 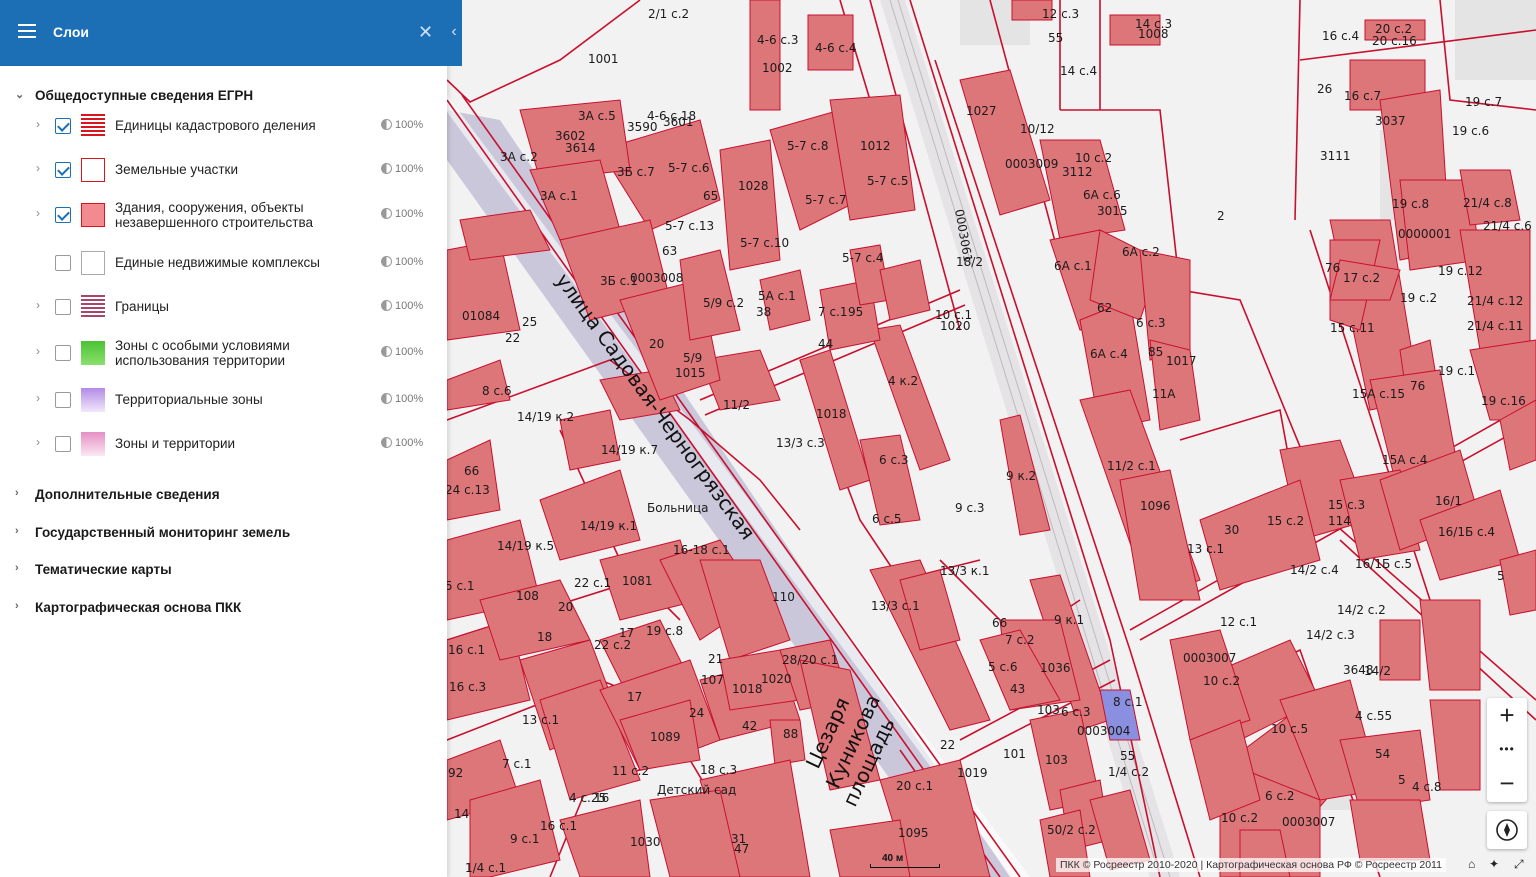 What do you see at coordinates (969, 262) in the screenshot?
I see `map-number-label: 18/2` at bounding box center [969, 262].